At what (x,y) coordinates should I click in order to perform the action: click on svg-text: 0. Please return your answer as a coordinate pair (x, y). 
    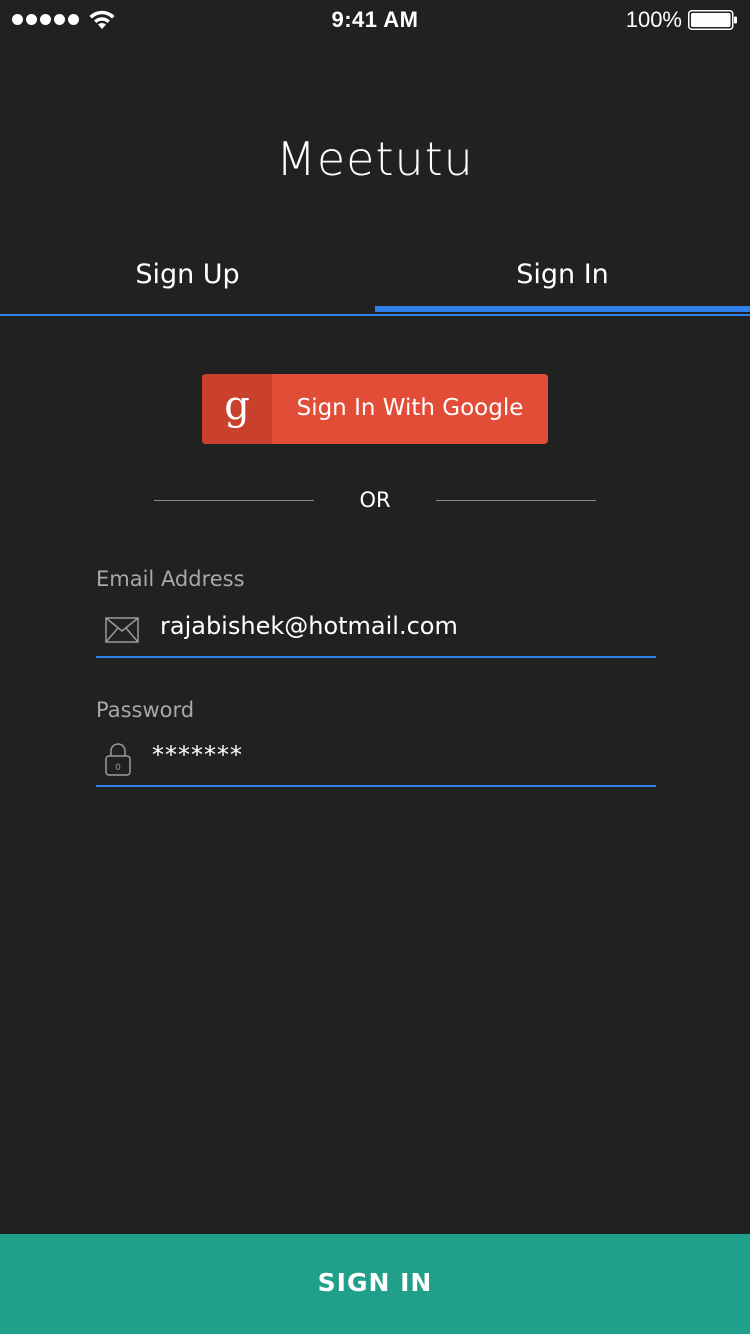
    Looking at the image, I should click on (118, 768).